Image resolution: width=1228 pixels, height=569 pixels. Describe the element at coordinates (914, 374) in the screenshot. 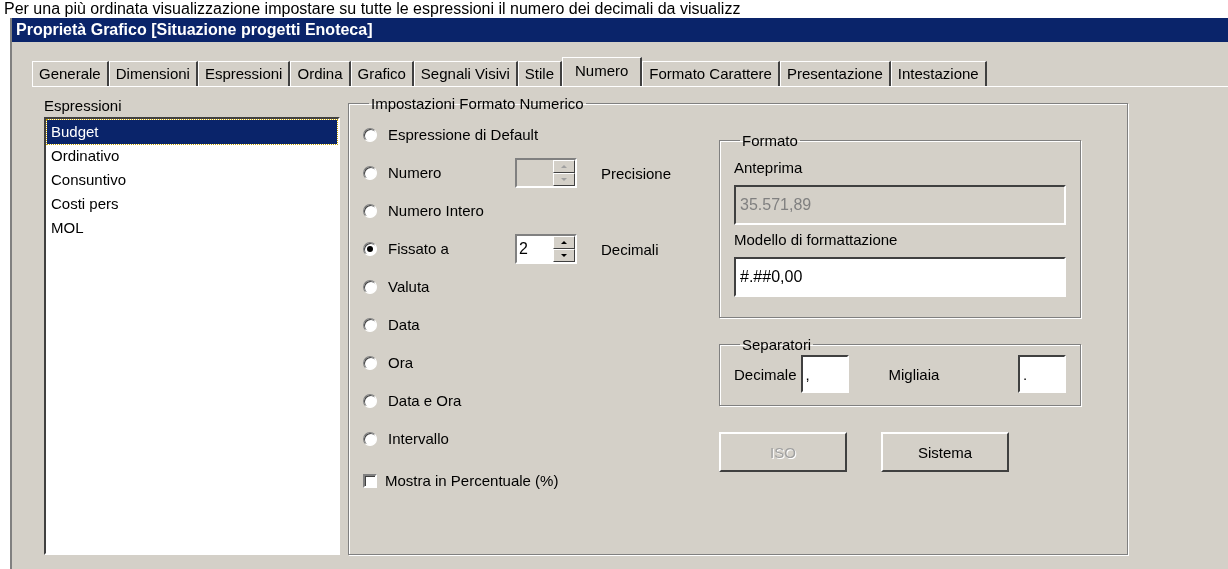

I see `field-label: Migliaia` at that location.